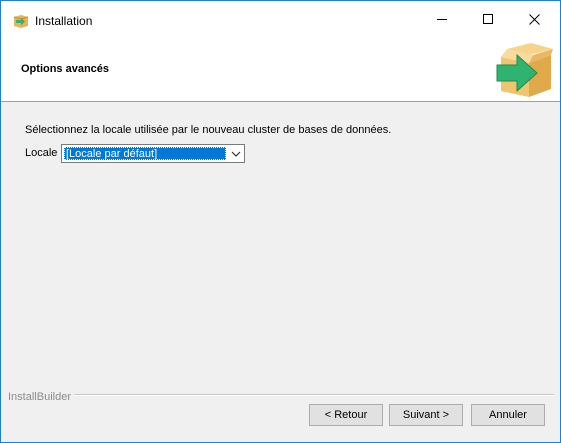 The height and width of the screenshot is (443, 561). What do you see at coordinates (64, 21) in the screenshot?
I see `window-title: Installation` at bounding box center [64, 21].